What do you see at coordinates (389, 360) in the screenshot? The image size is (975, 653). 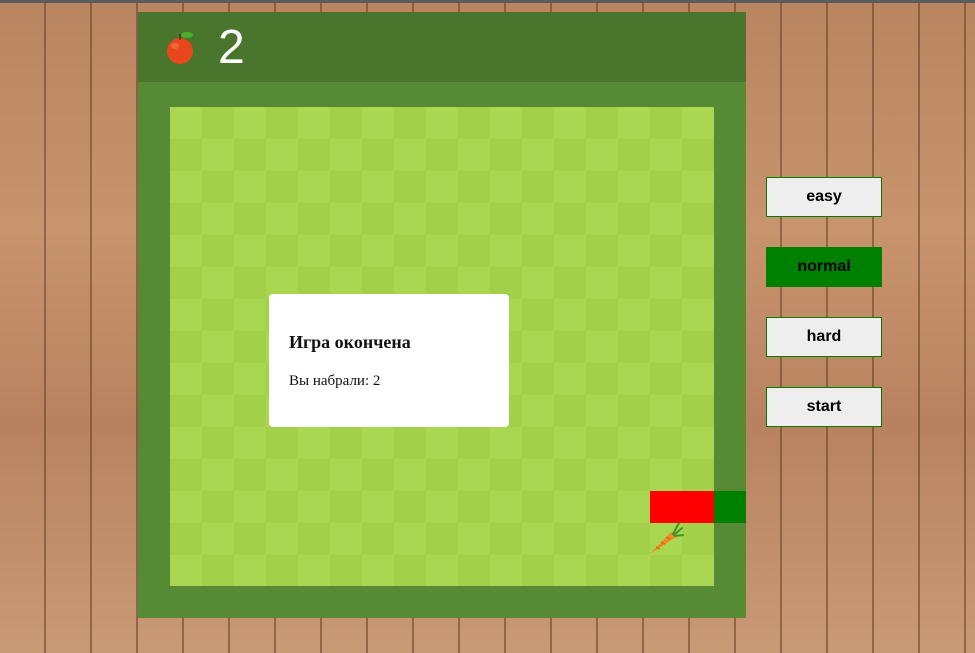 I see `game-over-modal: Игра окончена Вы набрали: 2` at bounding box center [389, 360].